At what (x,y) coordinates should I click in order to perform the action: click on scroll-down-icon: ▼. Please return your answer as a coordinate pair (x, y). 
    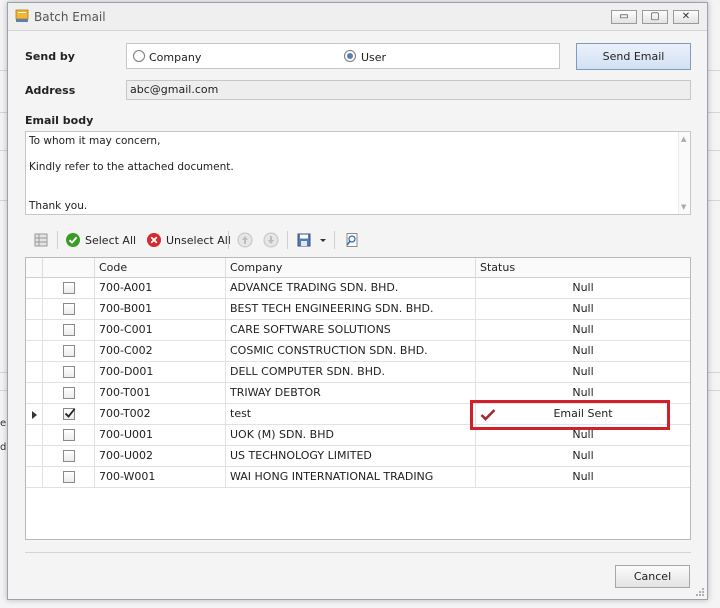
    Looking at the image, I should click on (683, 207).